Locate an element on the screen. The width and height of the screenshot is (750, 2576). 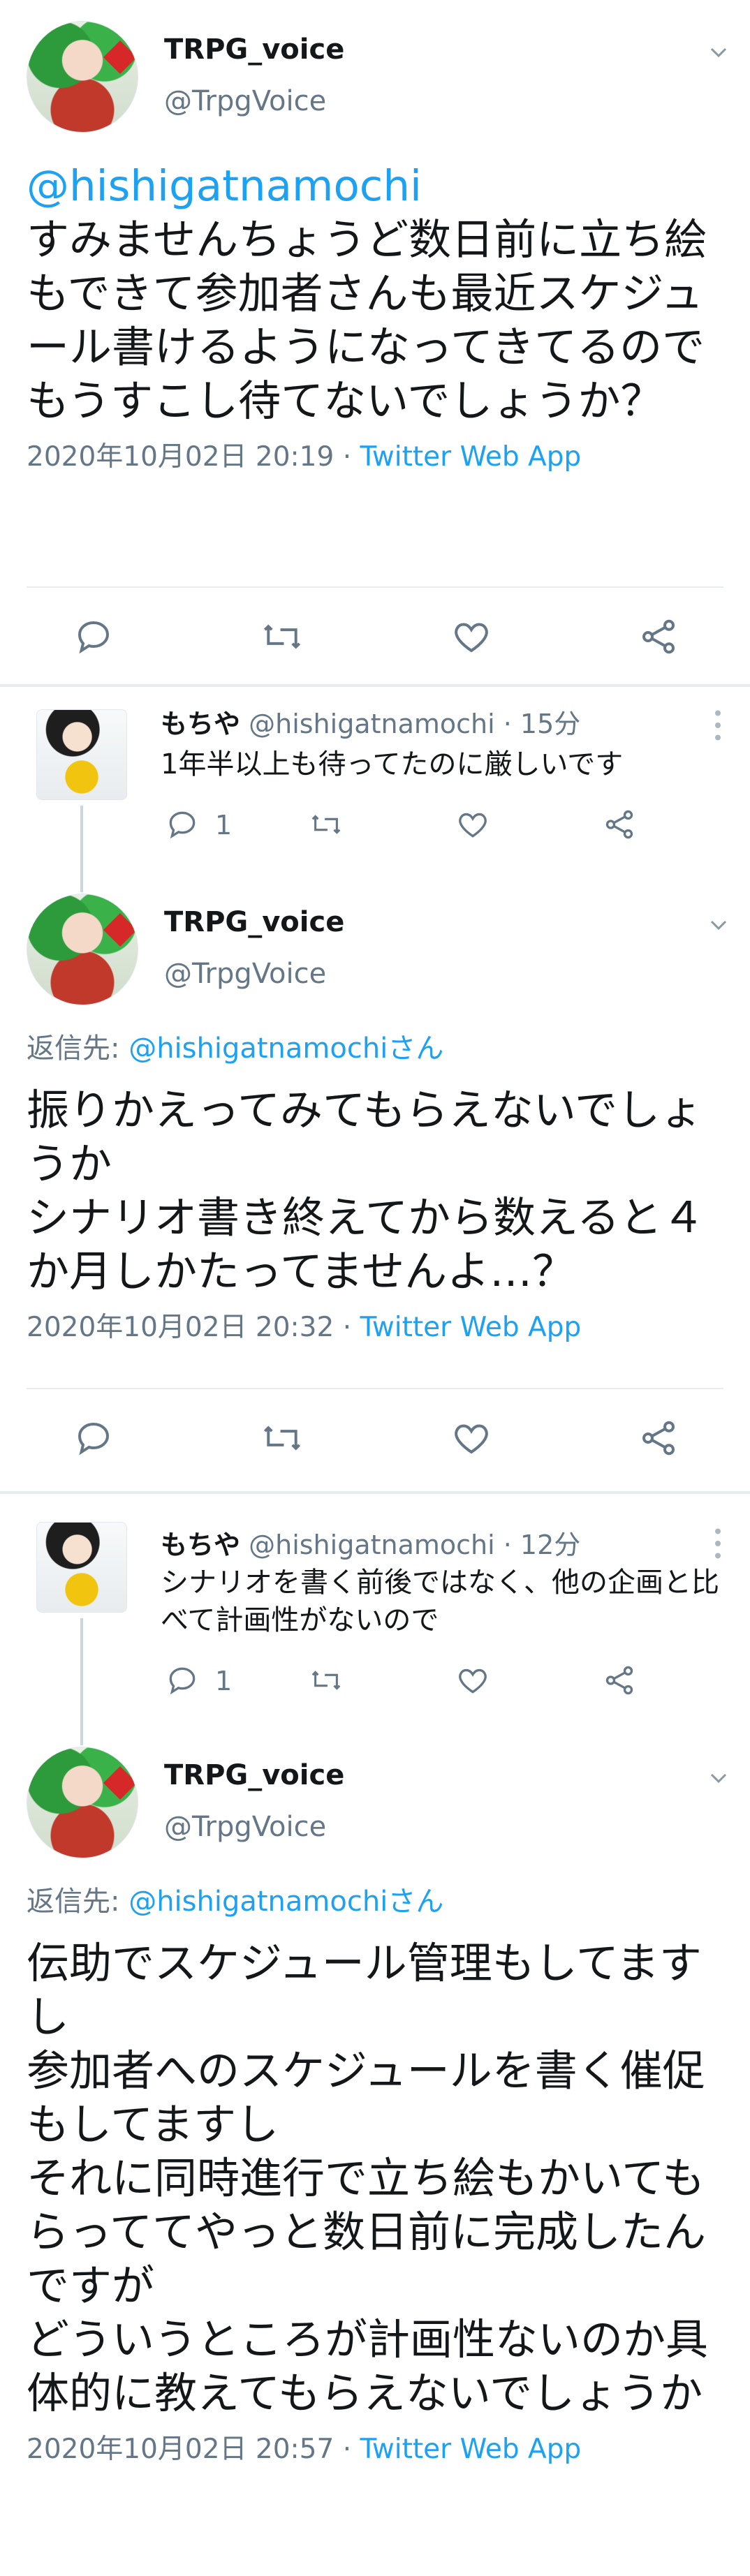
timestamp: 12分 is located at coordinates (550, 1545).